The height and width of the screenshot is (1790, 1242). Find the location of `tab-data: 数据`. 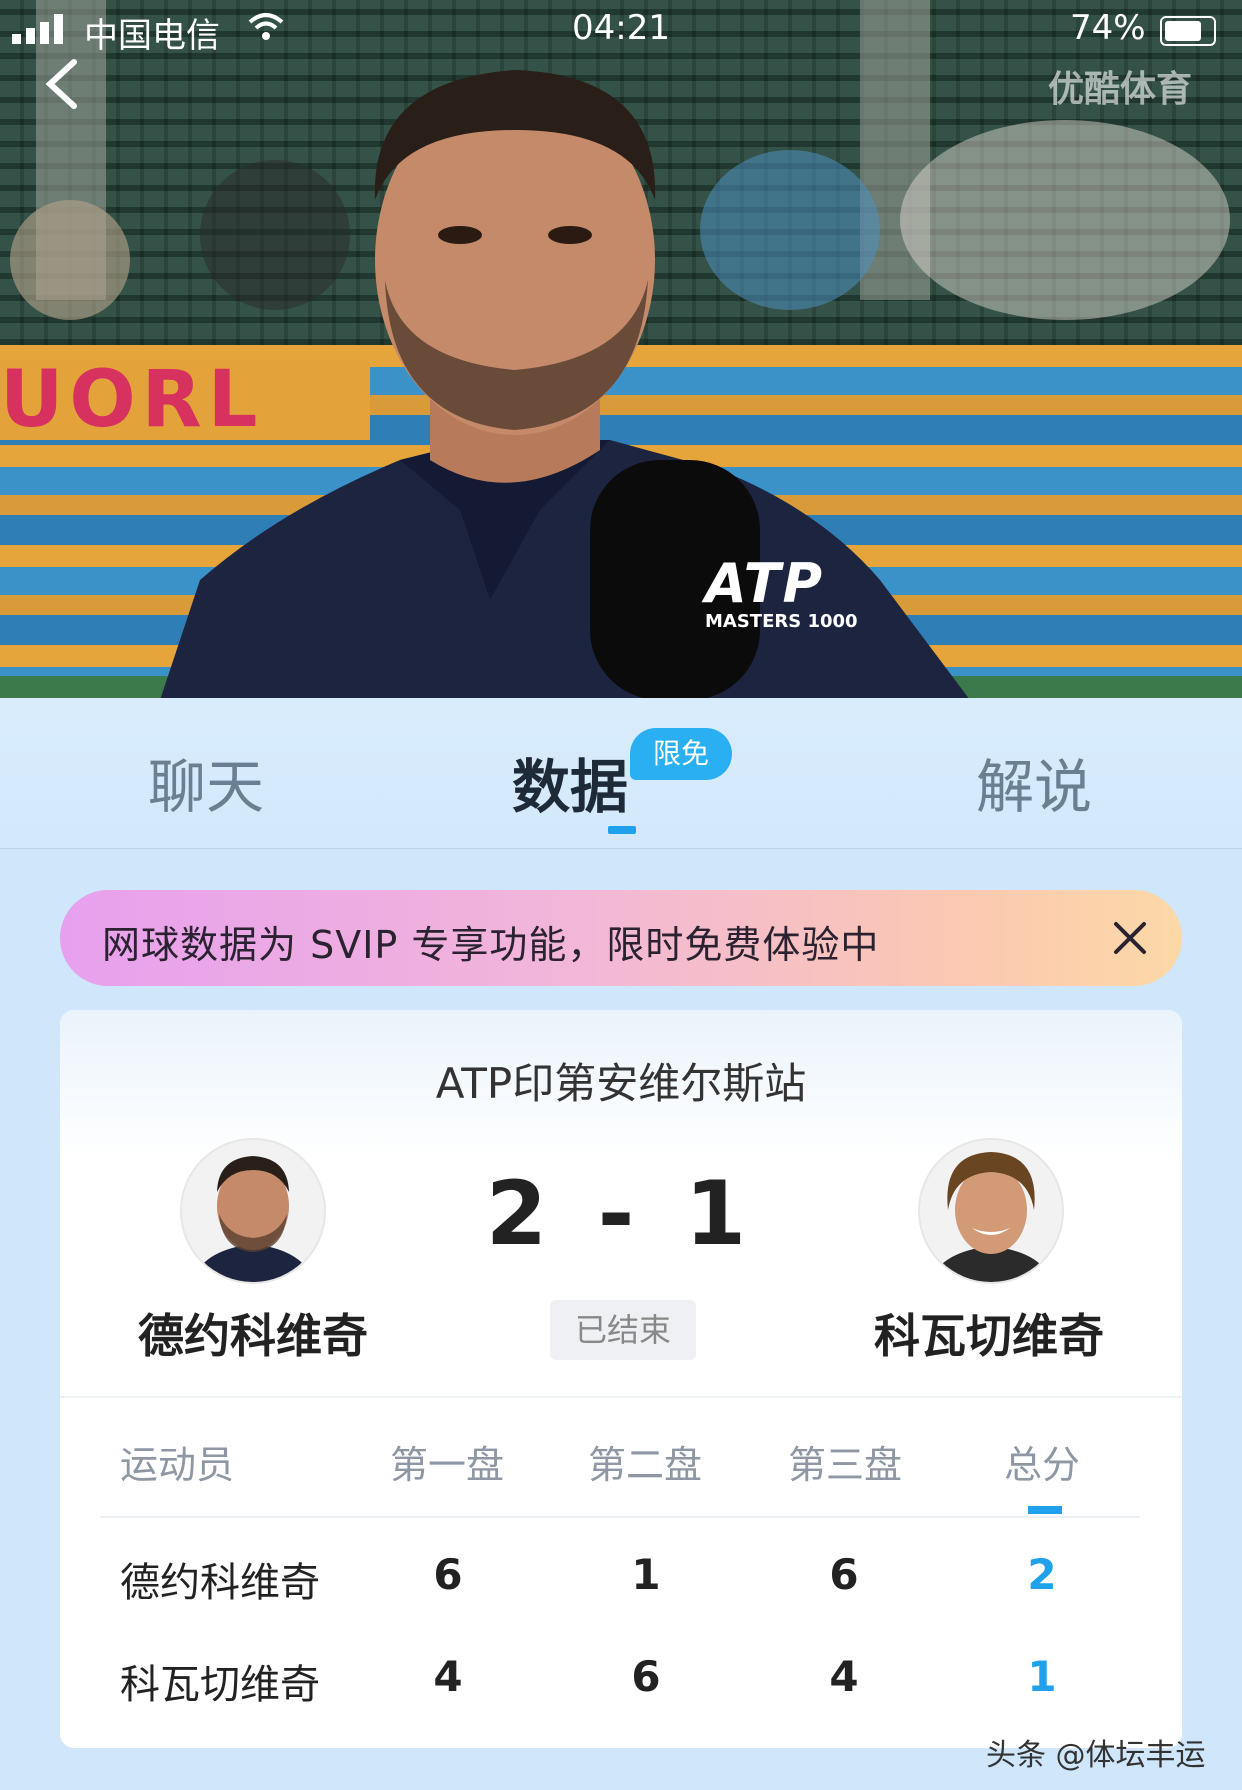

tab-data: 数据 is located at coordinates (570, 782).